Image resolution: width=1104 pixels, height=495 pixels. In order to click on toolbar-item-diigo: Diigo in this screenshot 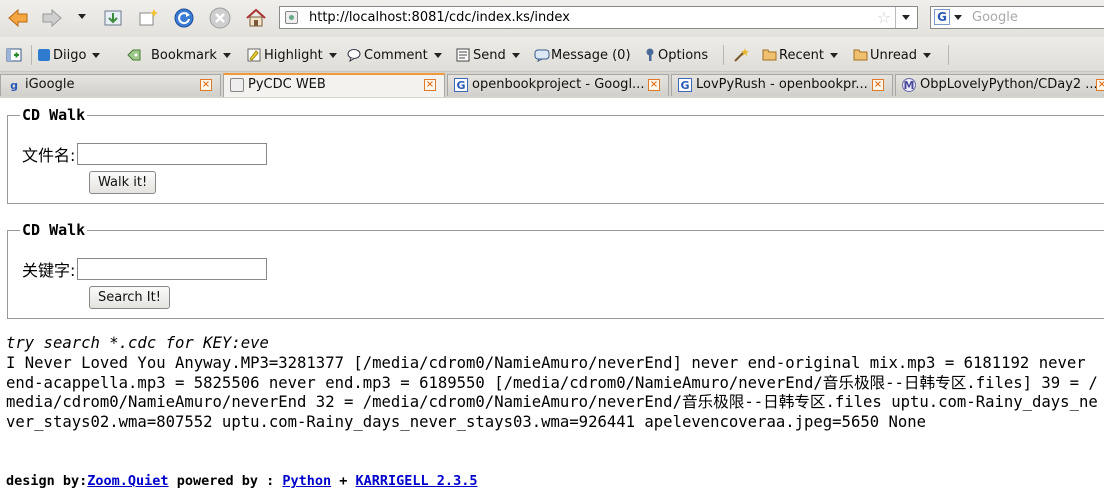, I will do `click(69, 55)`.